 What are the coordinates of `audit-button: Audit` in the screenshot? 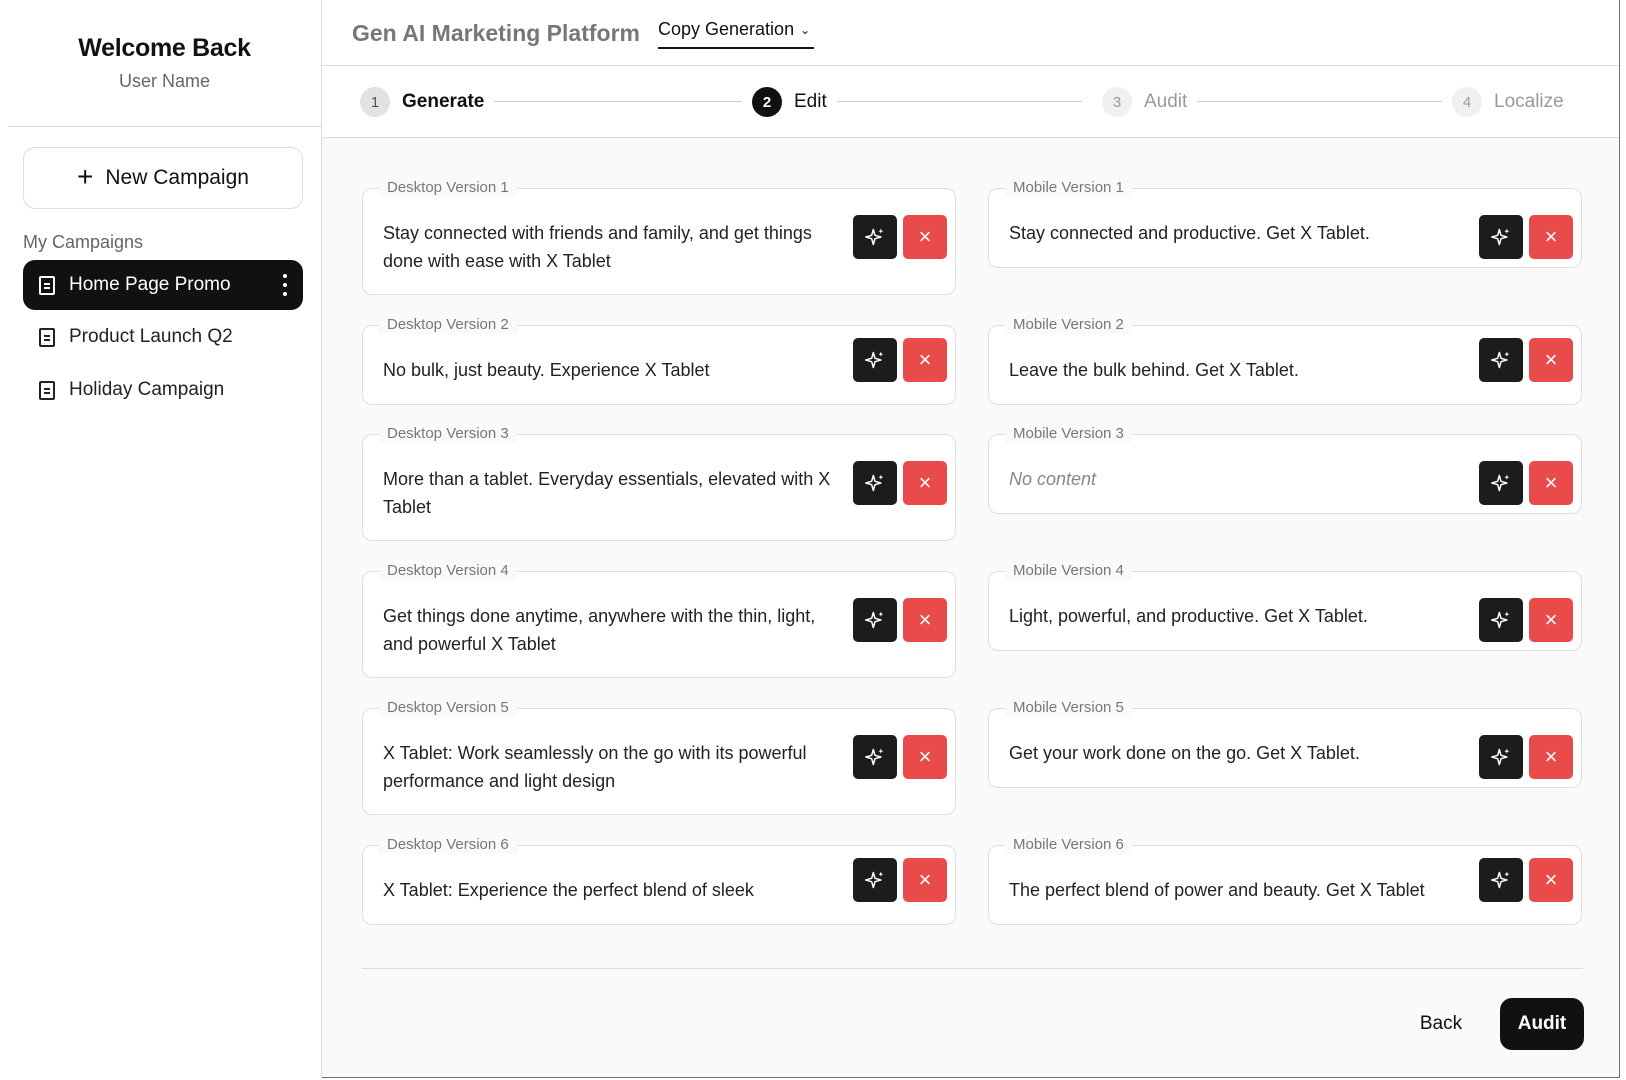 It's located at (1542, 1024).